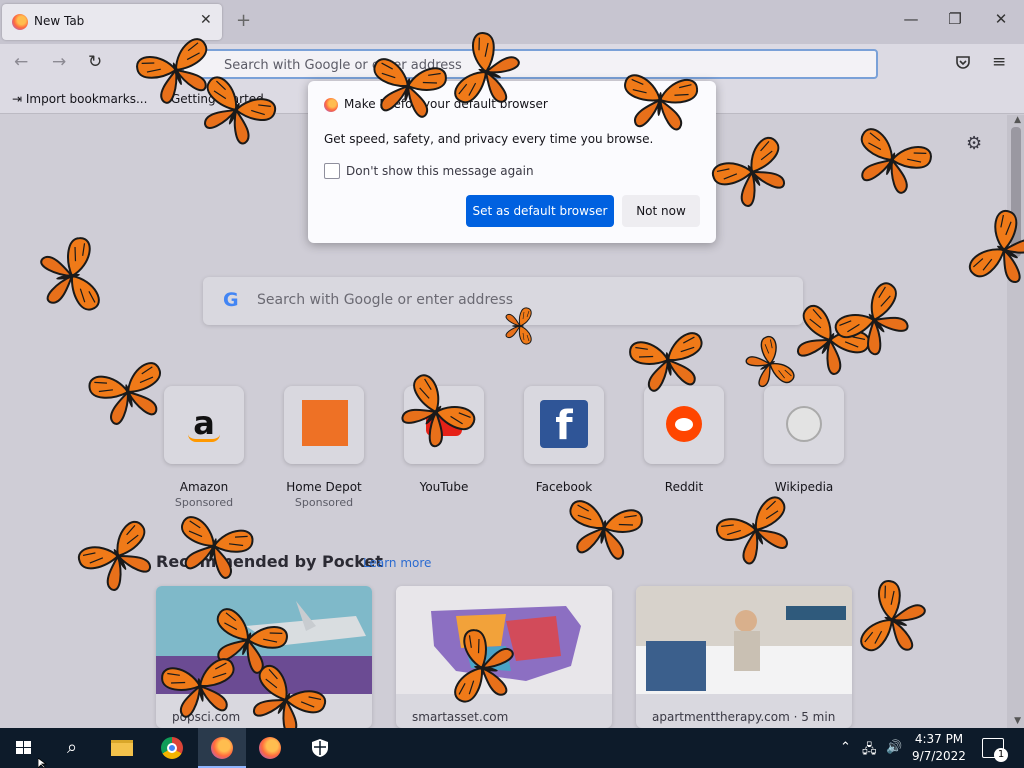  Describe the element at coordinates (999, 62) in the screenshot. I see `hamburger-menu-icon: ≡` at that location.